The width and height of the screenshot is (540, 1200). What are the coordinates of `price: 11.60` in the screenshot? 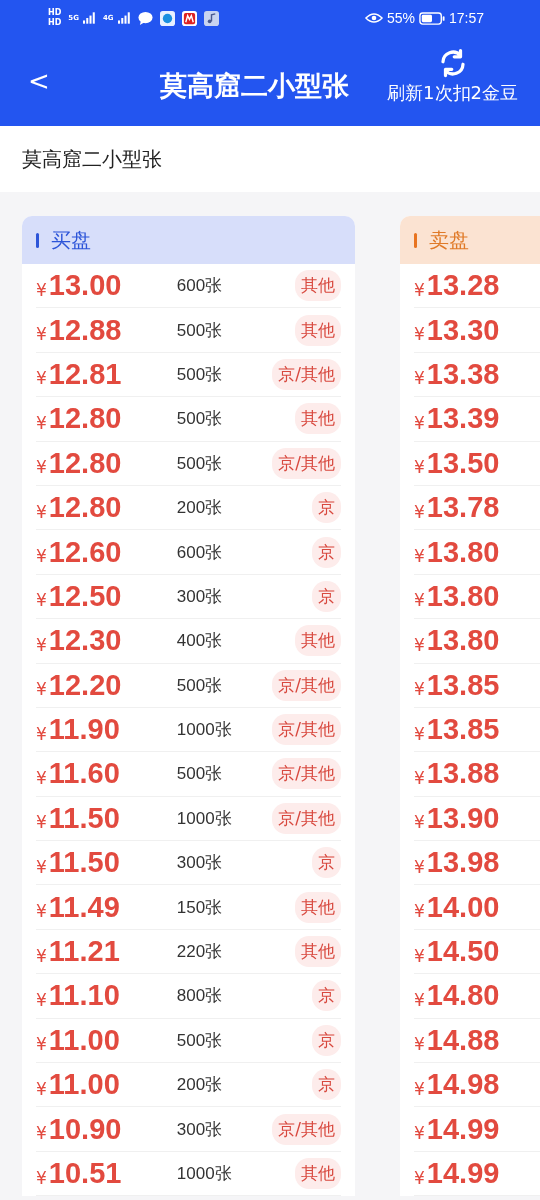 It's located at (84, 774).